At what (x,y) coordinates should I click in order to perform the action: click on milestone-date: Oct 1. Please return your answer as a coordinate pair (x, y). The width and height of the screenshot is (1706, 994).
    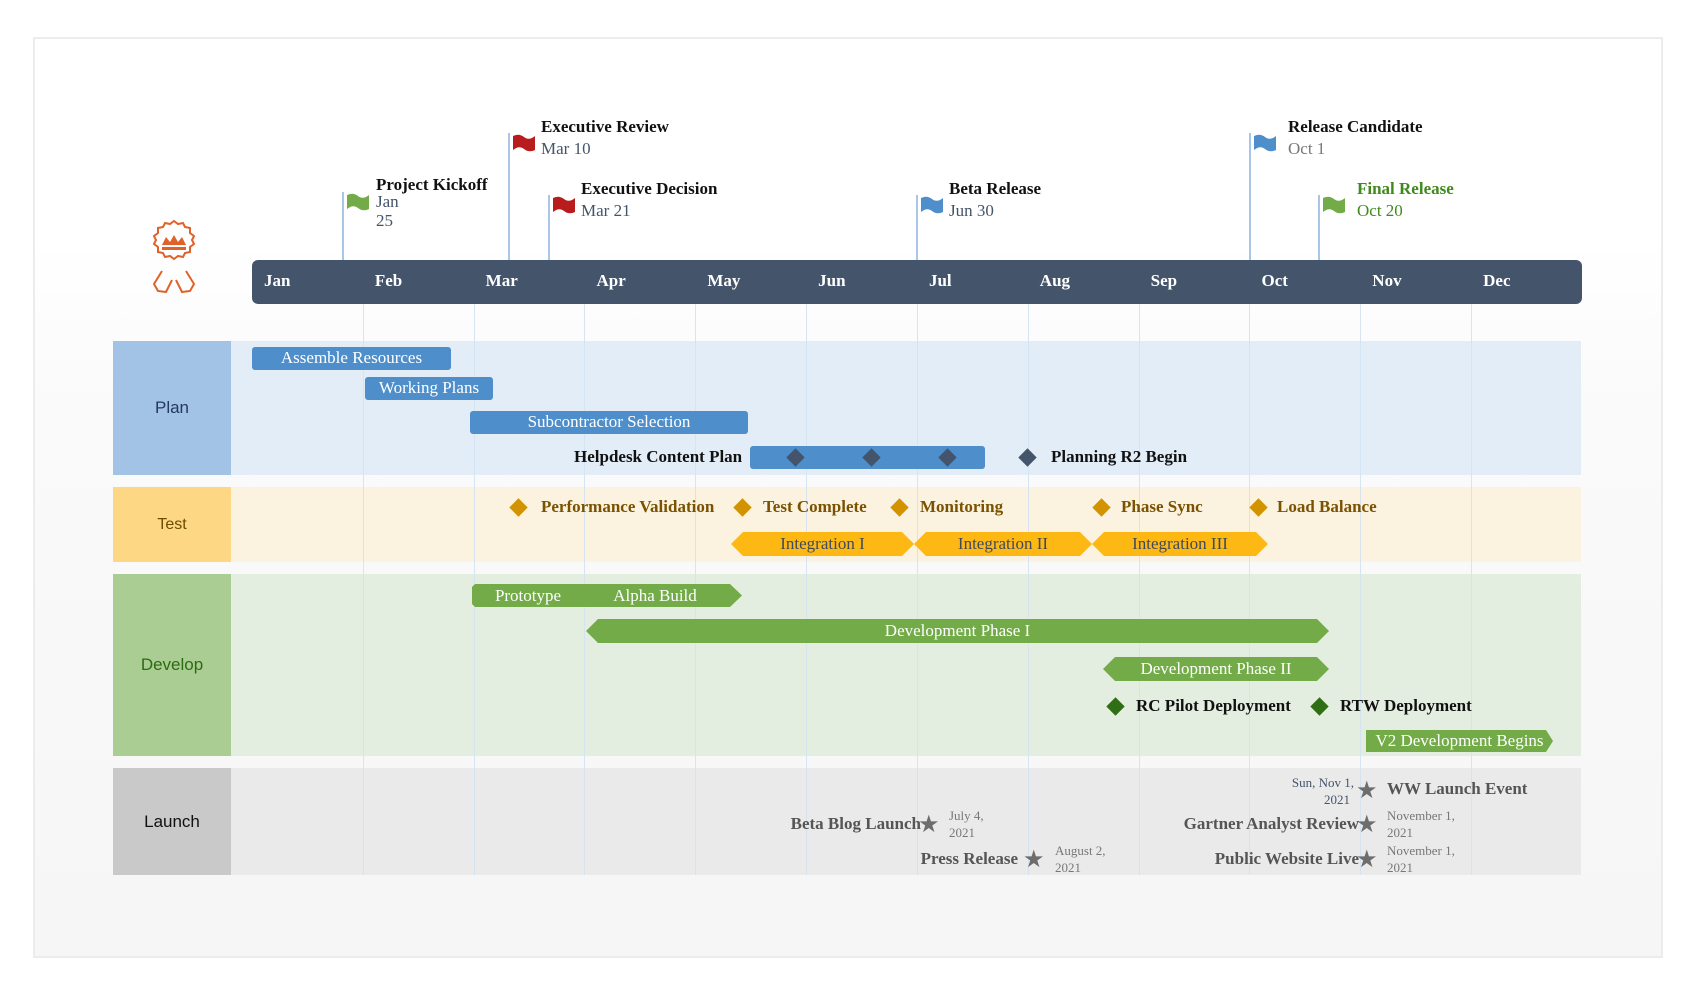
    Looking at the image, I should click on (1307, 148).